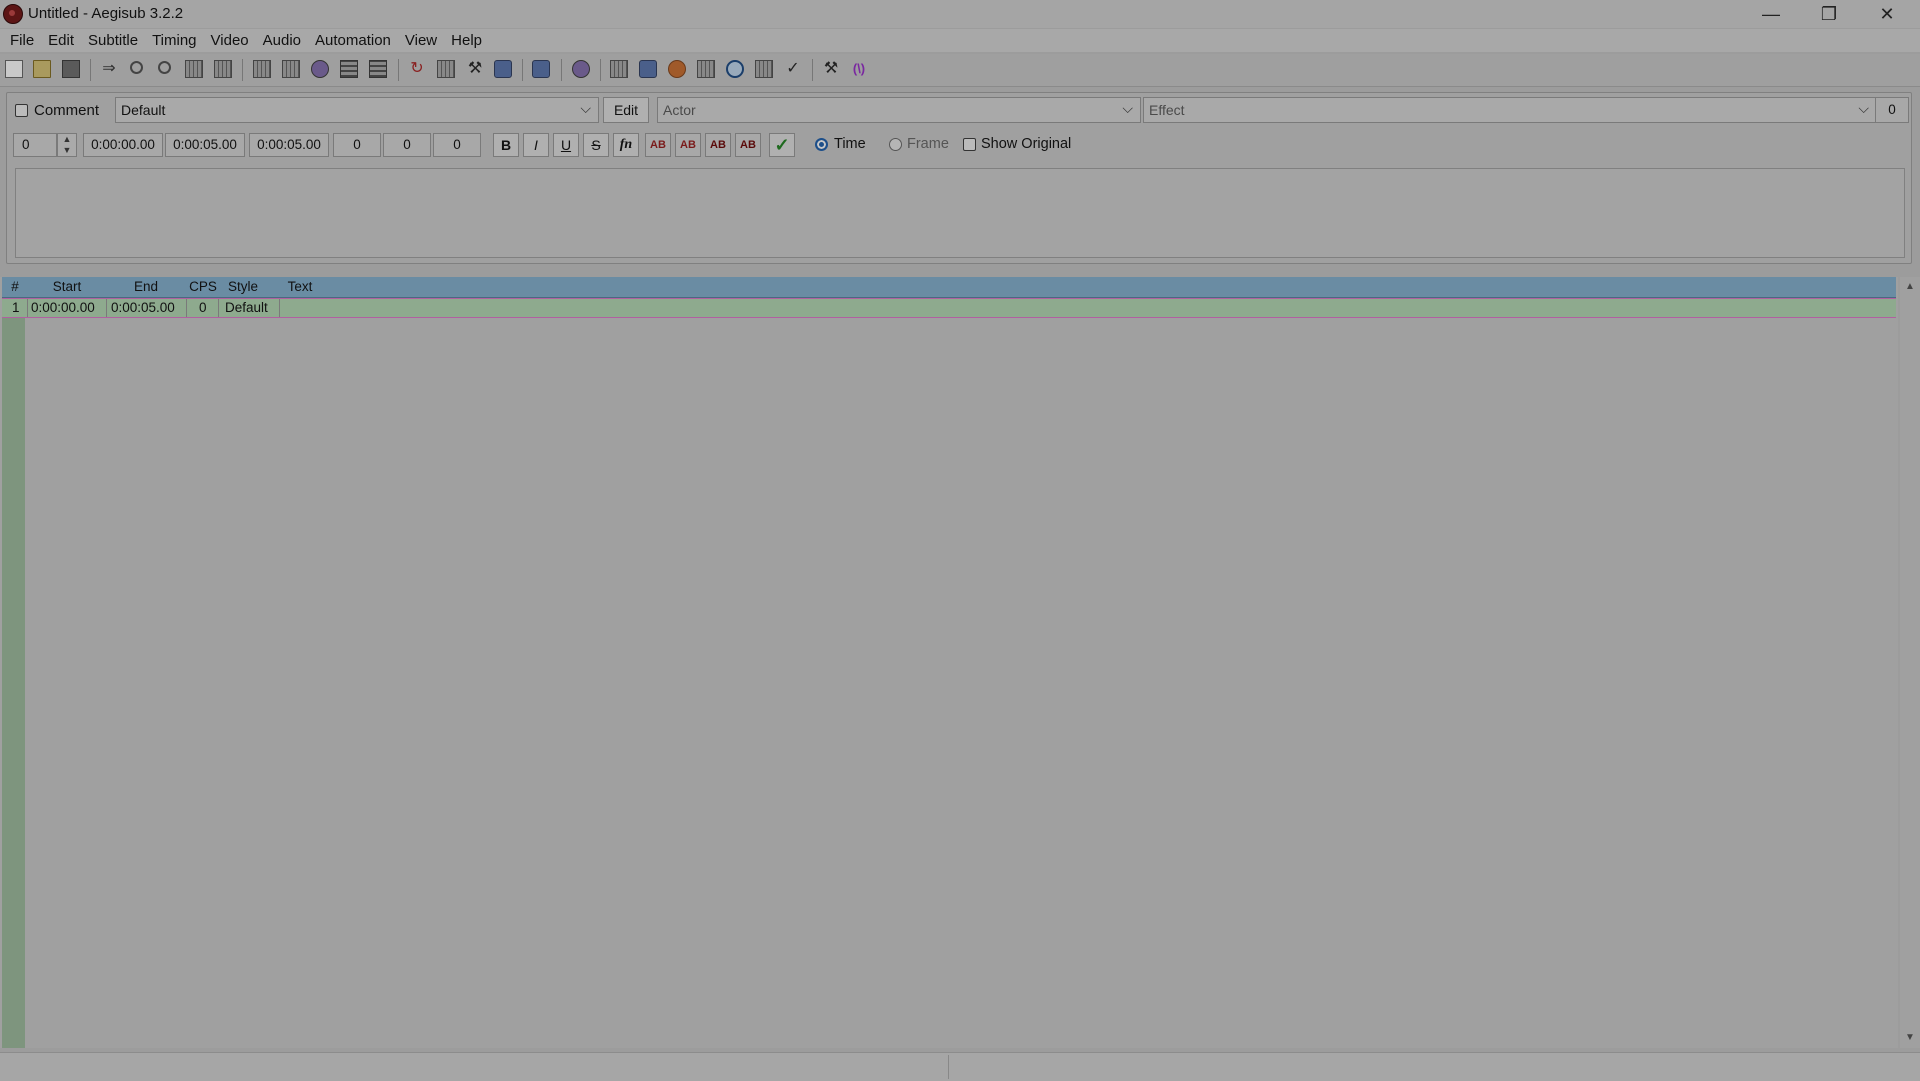 The width and height of the screenshot is (1920, 1081). I want to click on restore-button: ❐, so click(1829, 14).